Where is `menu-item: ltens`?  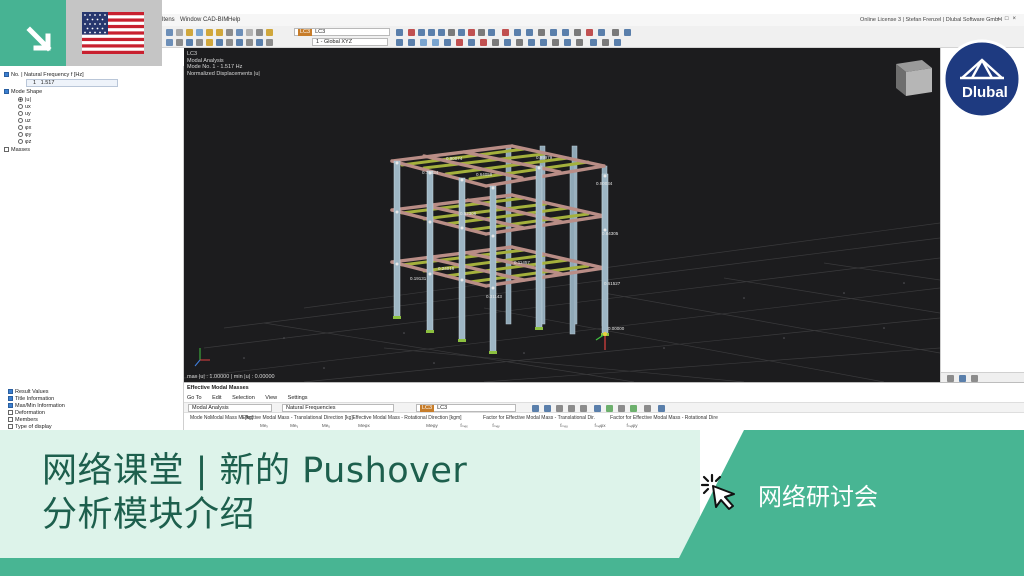
menu-item: ltens is located at coordinates (168, 20).